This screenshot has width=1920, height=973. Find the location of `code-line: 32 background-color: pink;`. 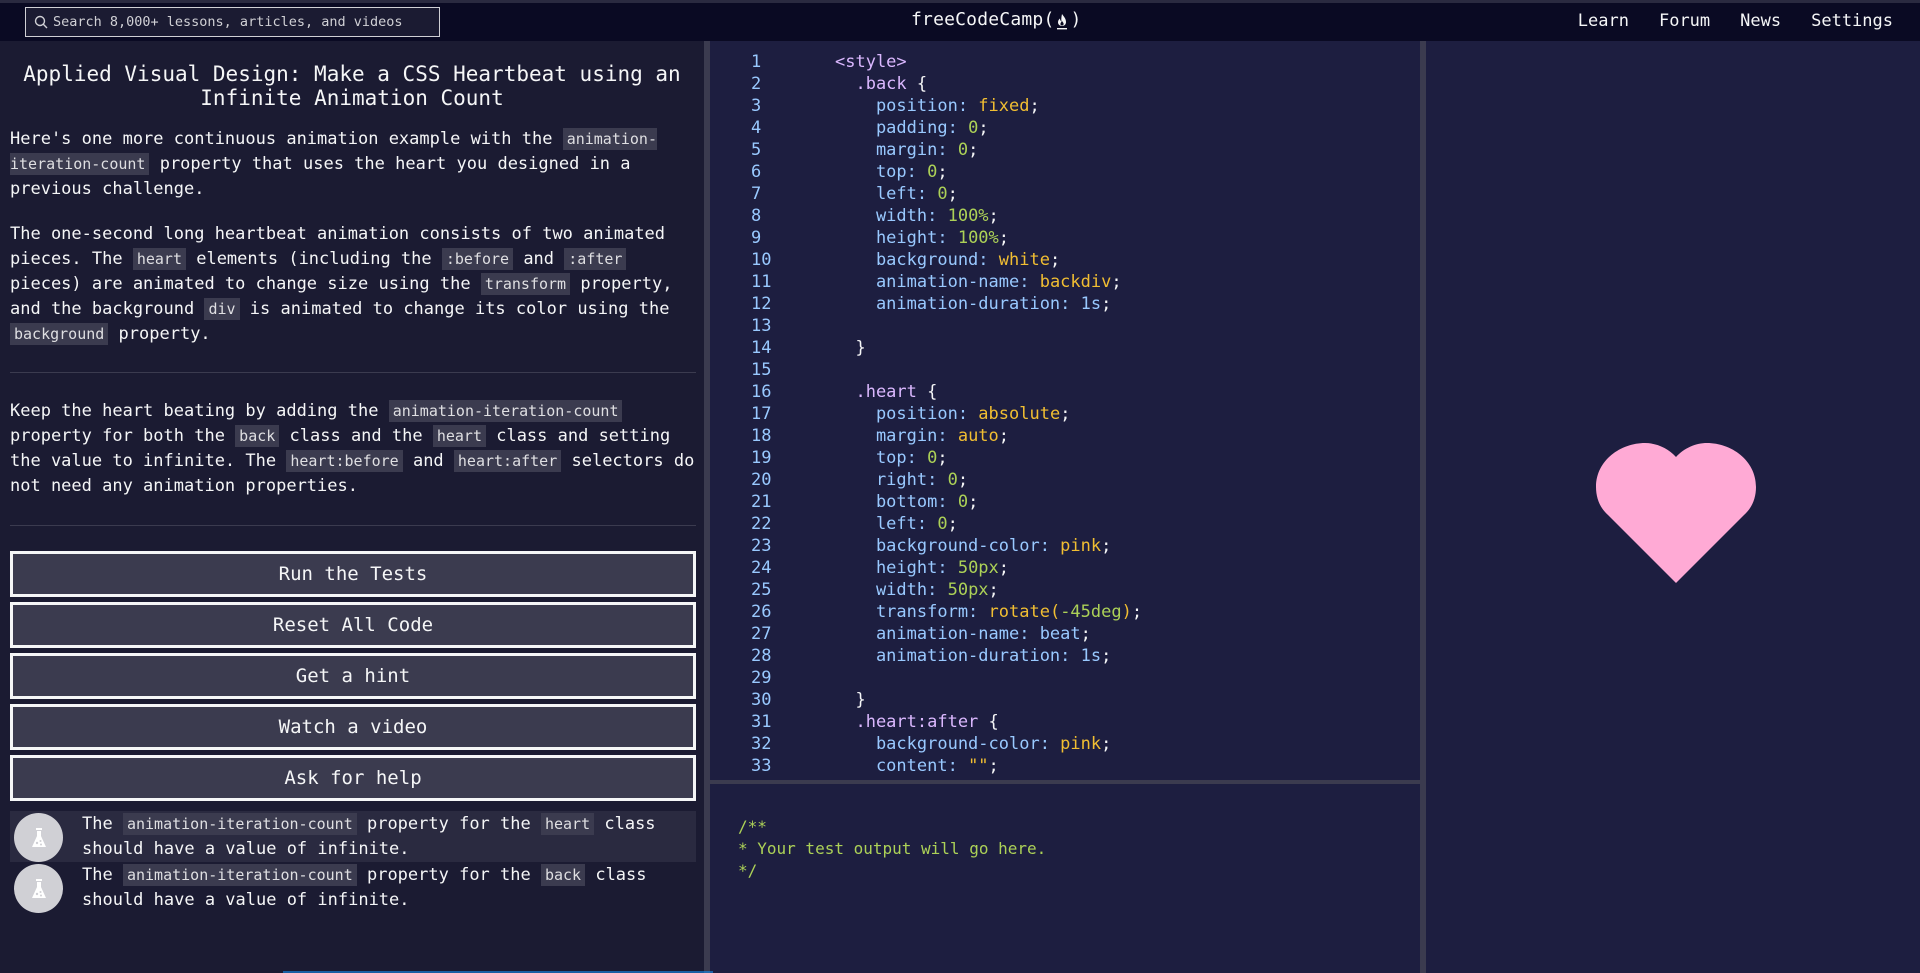

code-line: 32 background-color: pink; is located at coordinates (1065, 744).